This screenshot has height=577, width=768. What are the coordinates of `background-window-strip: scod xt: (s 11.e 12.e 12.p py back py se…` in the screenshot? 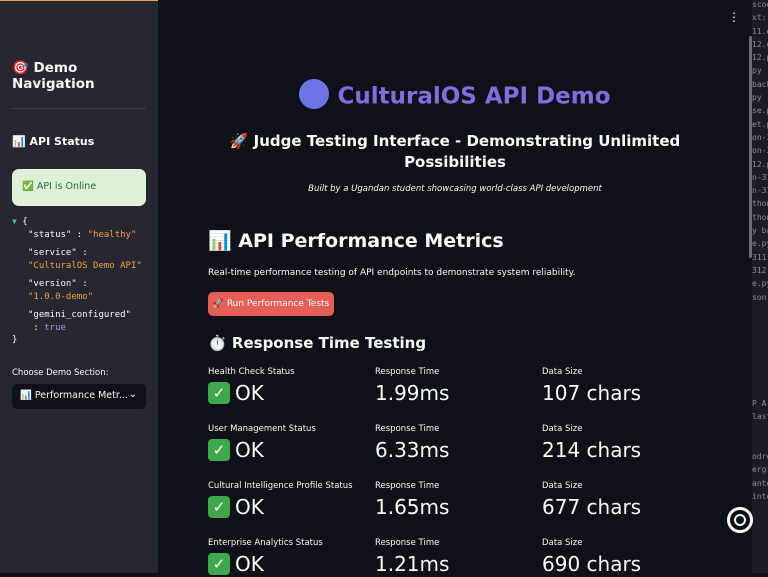 It's located at (760, 286).